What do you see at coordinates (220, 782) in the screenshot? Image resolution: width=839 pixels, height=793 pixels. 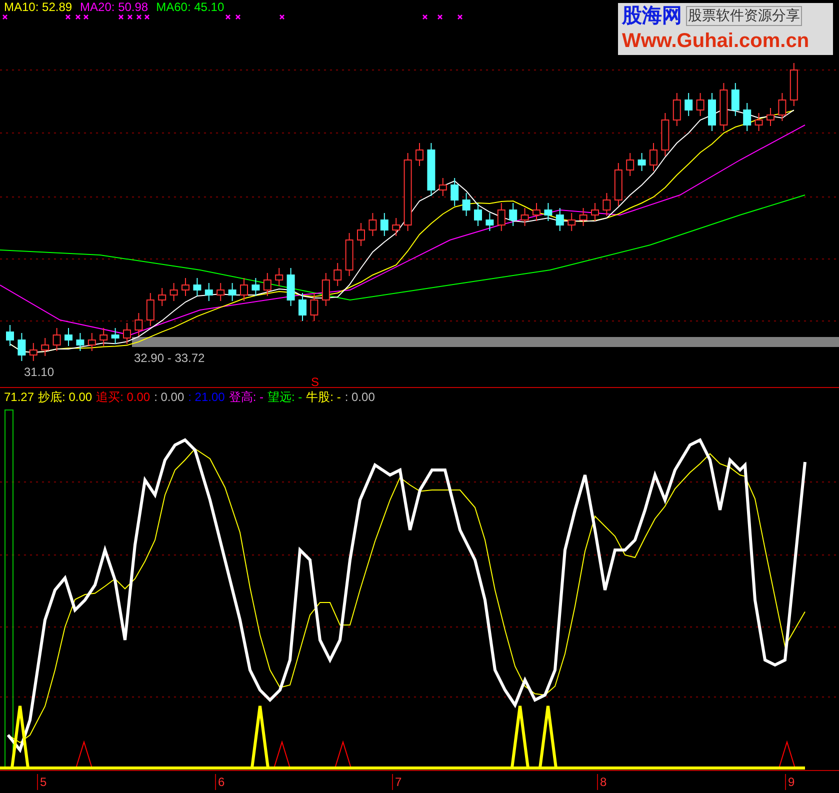 I see `time-axis-label: 6` at bounding box center [220, 782].